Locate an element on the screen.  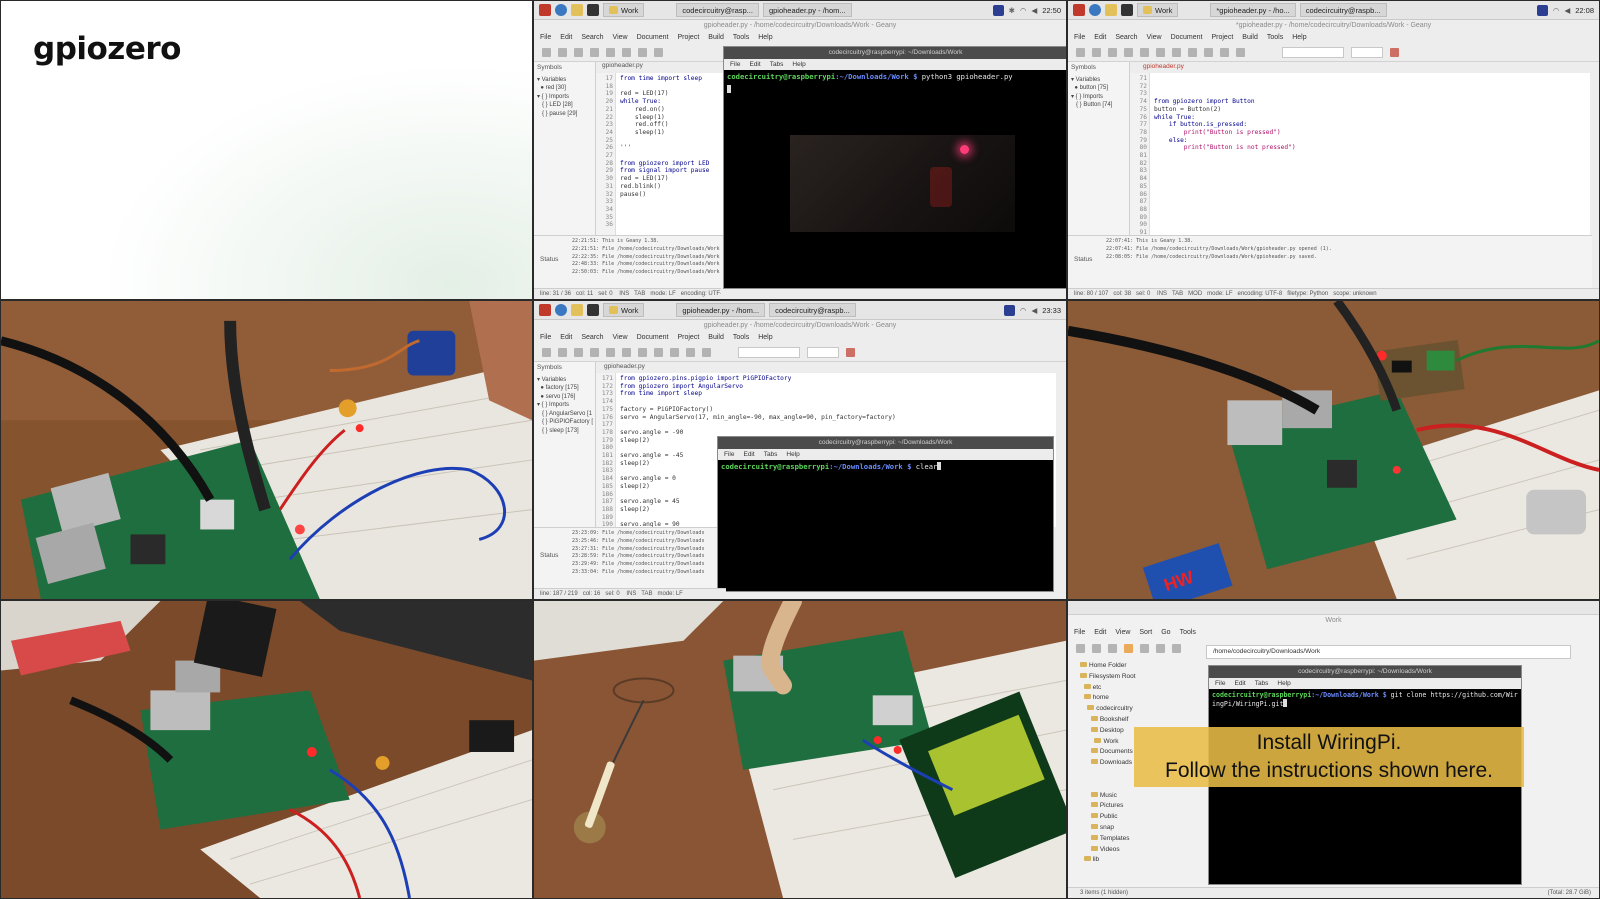
folder-tree-item: Templates is located at coordinates (1140, 839).